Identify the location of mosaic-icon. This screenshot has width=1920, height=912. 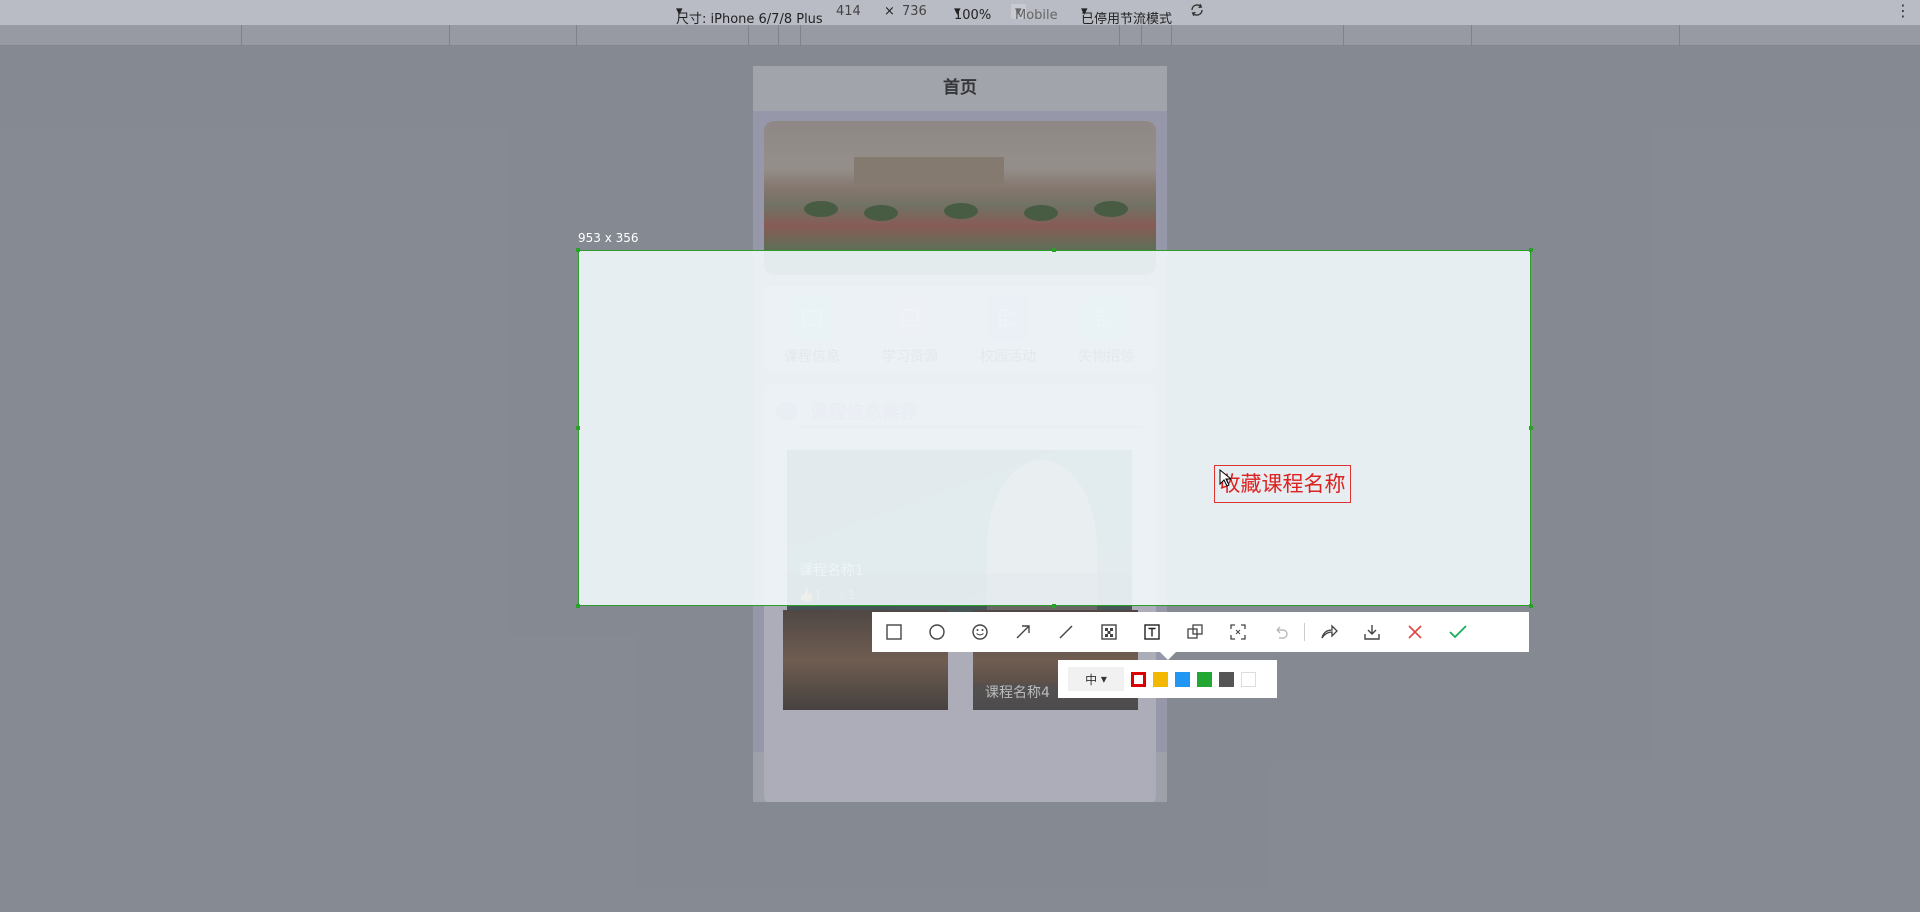
(1108, 632).